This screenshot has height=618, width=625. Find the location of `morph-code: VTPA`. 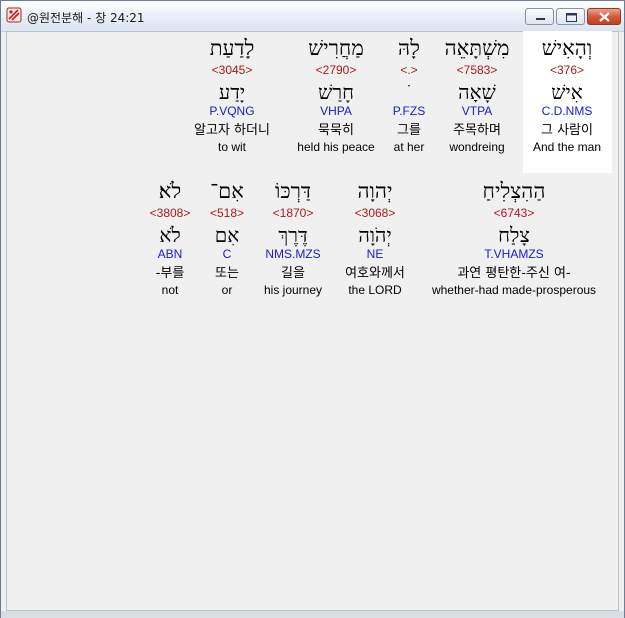

morph-code: VTPA is located at coordinates (477, 111).